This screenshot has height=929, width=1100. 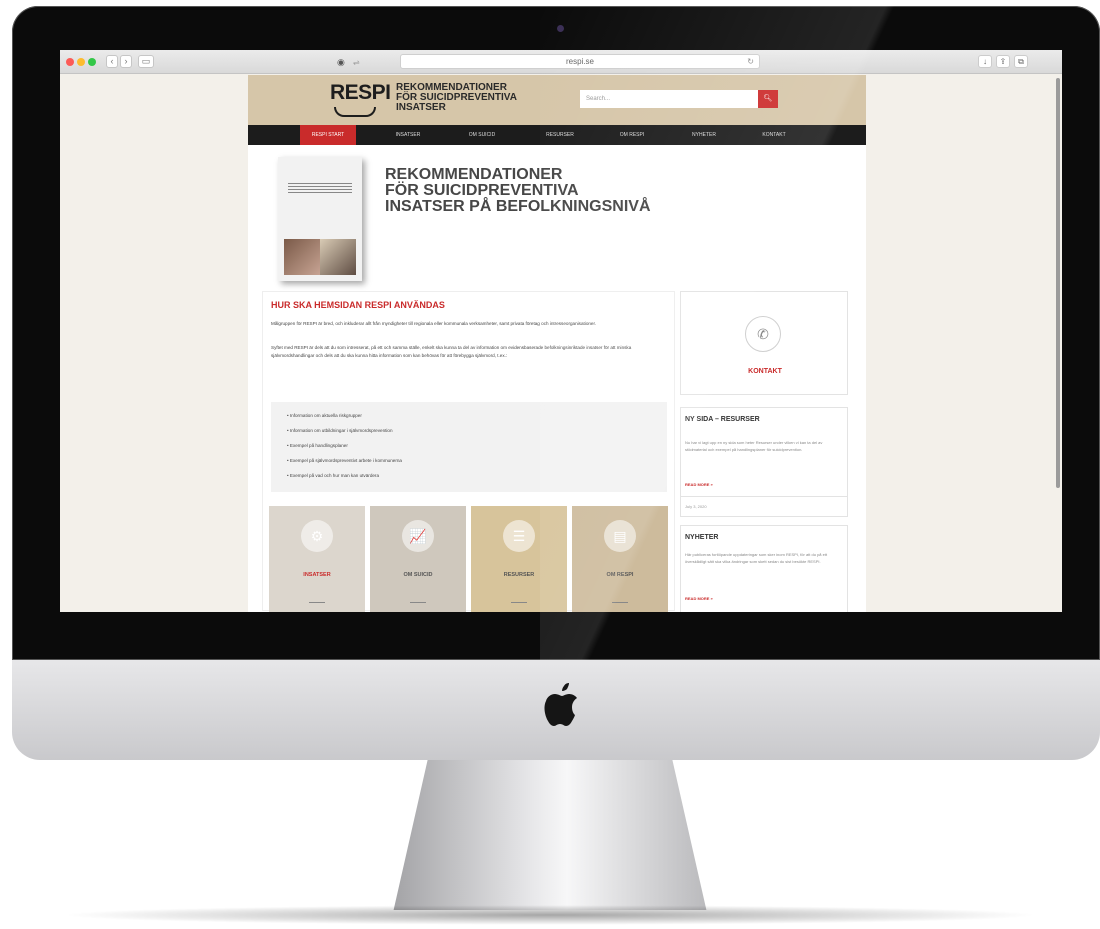 I want to click on list-item-text: Exempel på handlingsplaner, so click(x=318, y=445).